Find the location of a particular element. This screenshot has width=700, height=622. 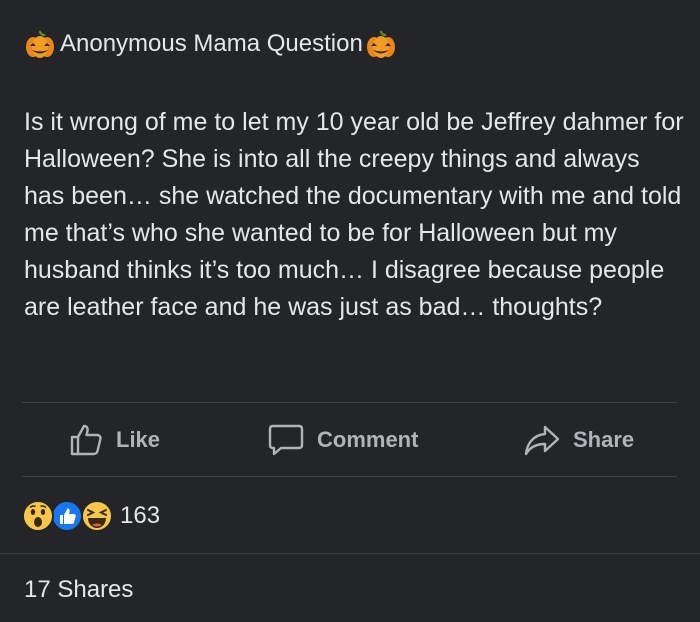

post-action-bar: Like Comment Share is located at coordinates (349, 439).